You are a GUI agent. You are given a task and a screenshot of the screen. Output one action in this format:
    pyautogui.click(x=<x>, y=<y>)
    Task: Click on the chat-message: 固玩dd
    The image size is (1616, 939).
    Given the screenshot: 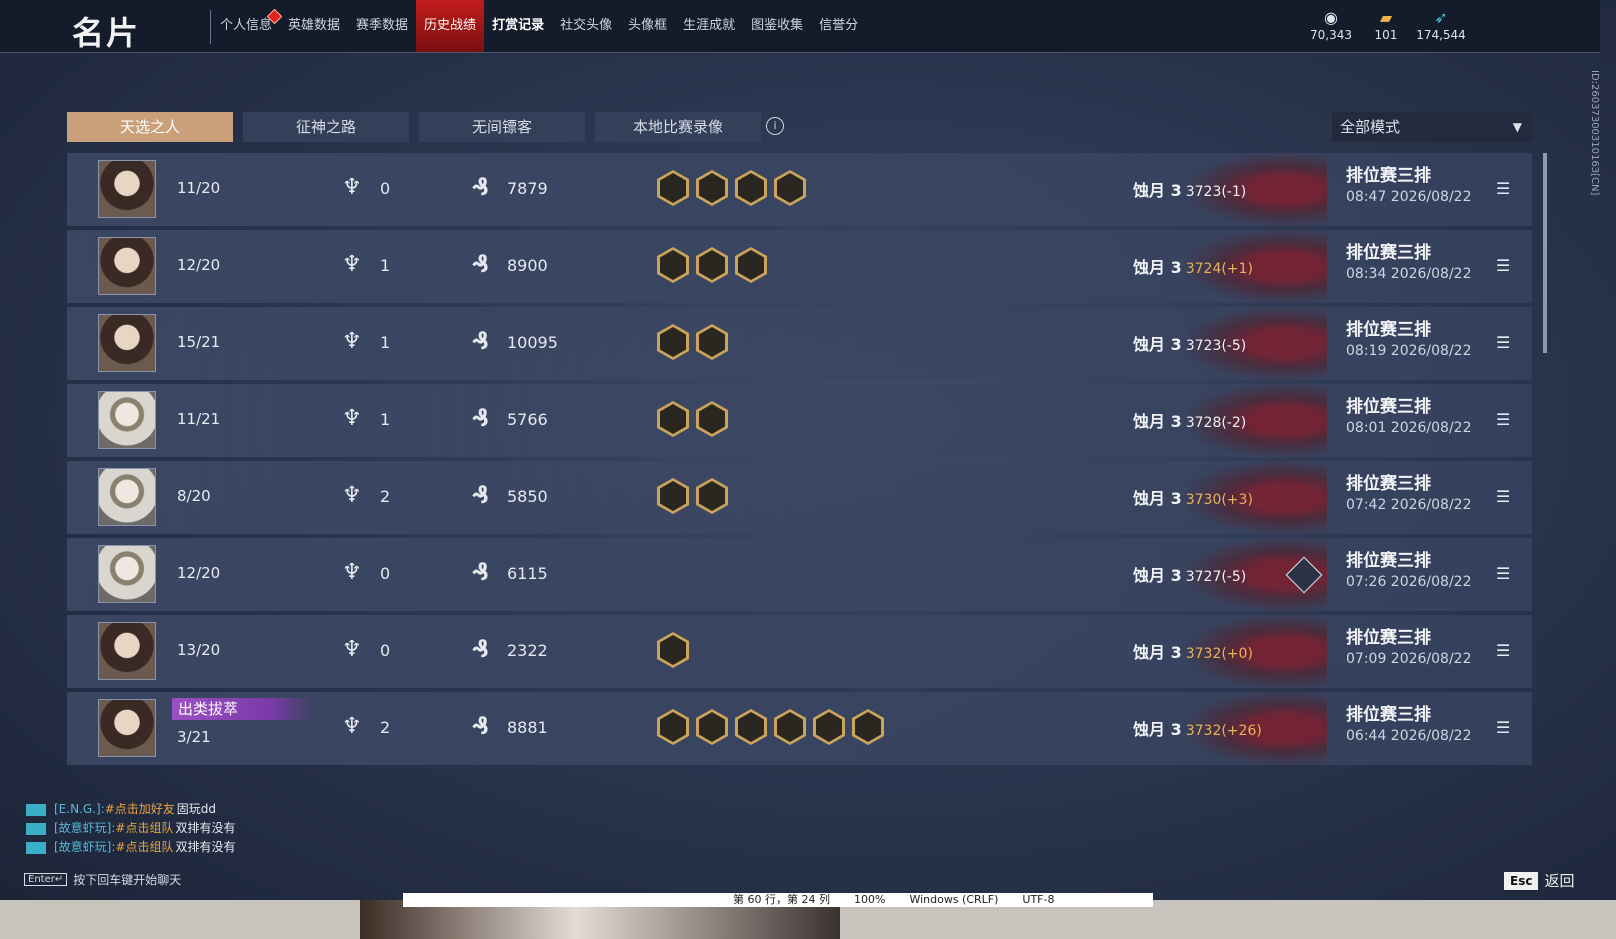 What is the action you would take?
    pyautogui.click(x=196, y=809)
    